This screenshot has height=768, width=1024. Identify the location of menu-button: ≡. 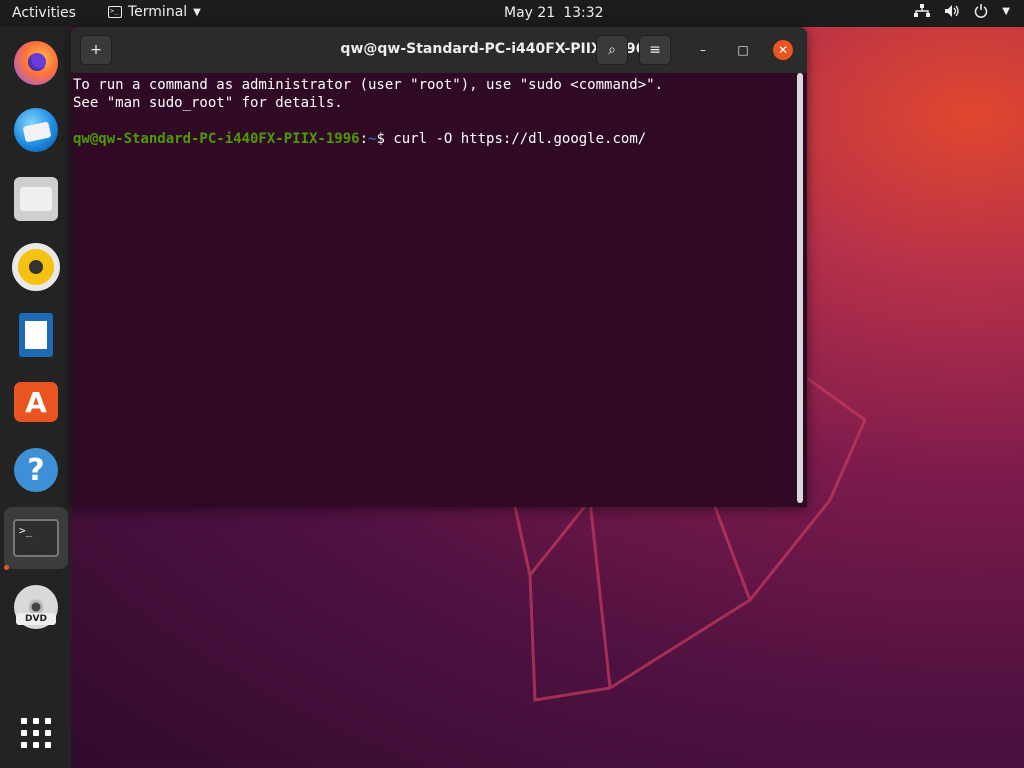
(655, 50).